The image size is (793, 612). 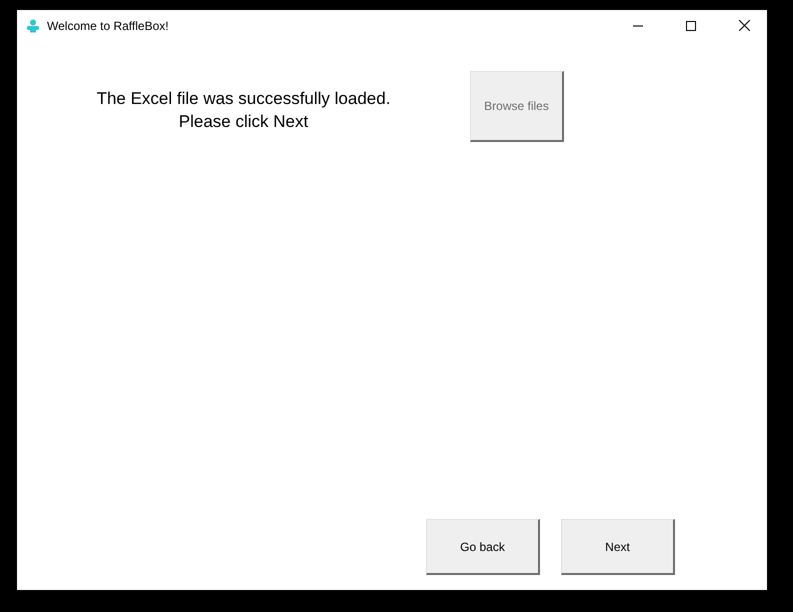 I want to click on maximize-icon, so click(x=691, y=25).